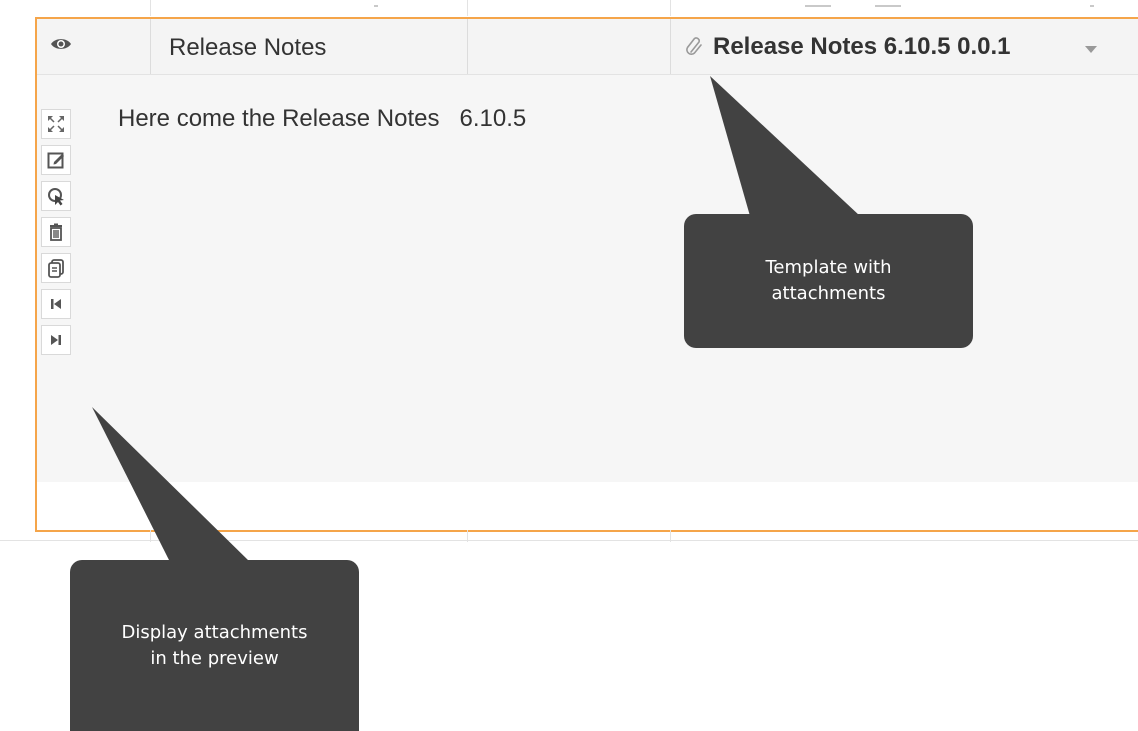  I want to click on copy-button, so click(56, 268).